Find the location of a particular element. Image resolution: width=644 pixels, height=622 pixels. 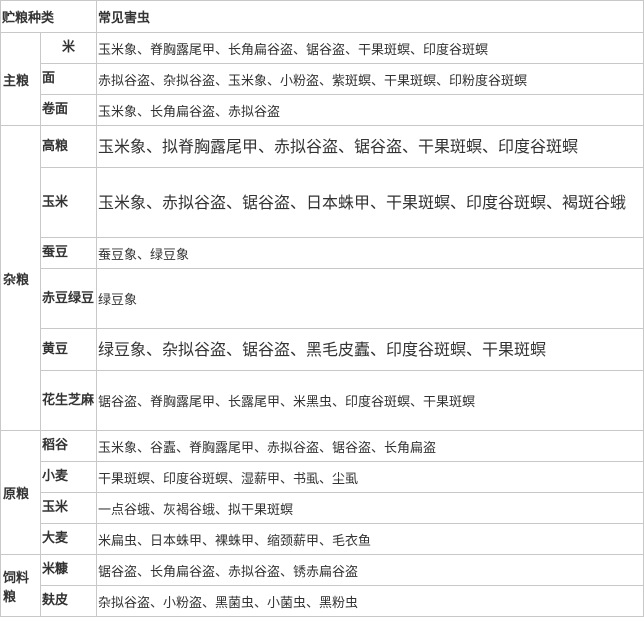

table-row: 赤豆绿豆 绿豆象 is located at coordinates (322, 298).